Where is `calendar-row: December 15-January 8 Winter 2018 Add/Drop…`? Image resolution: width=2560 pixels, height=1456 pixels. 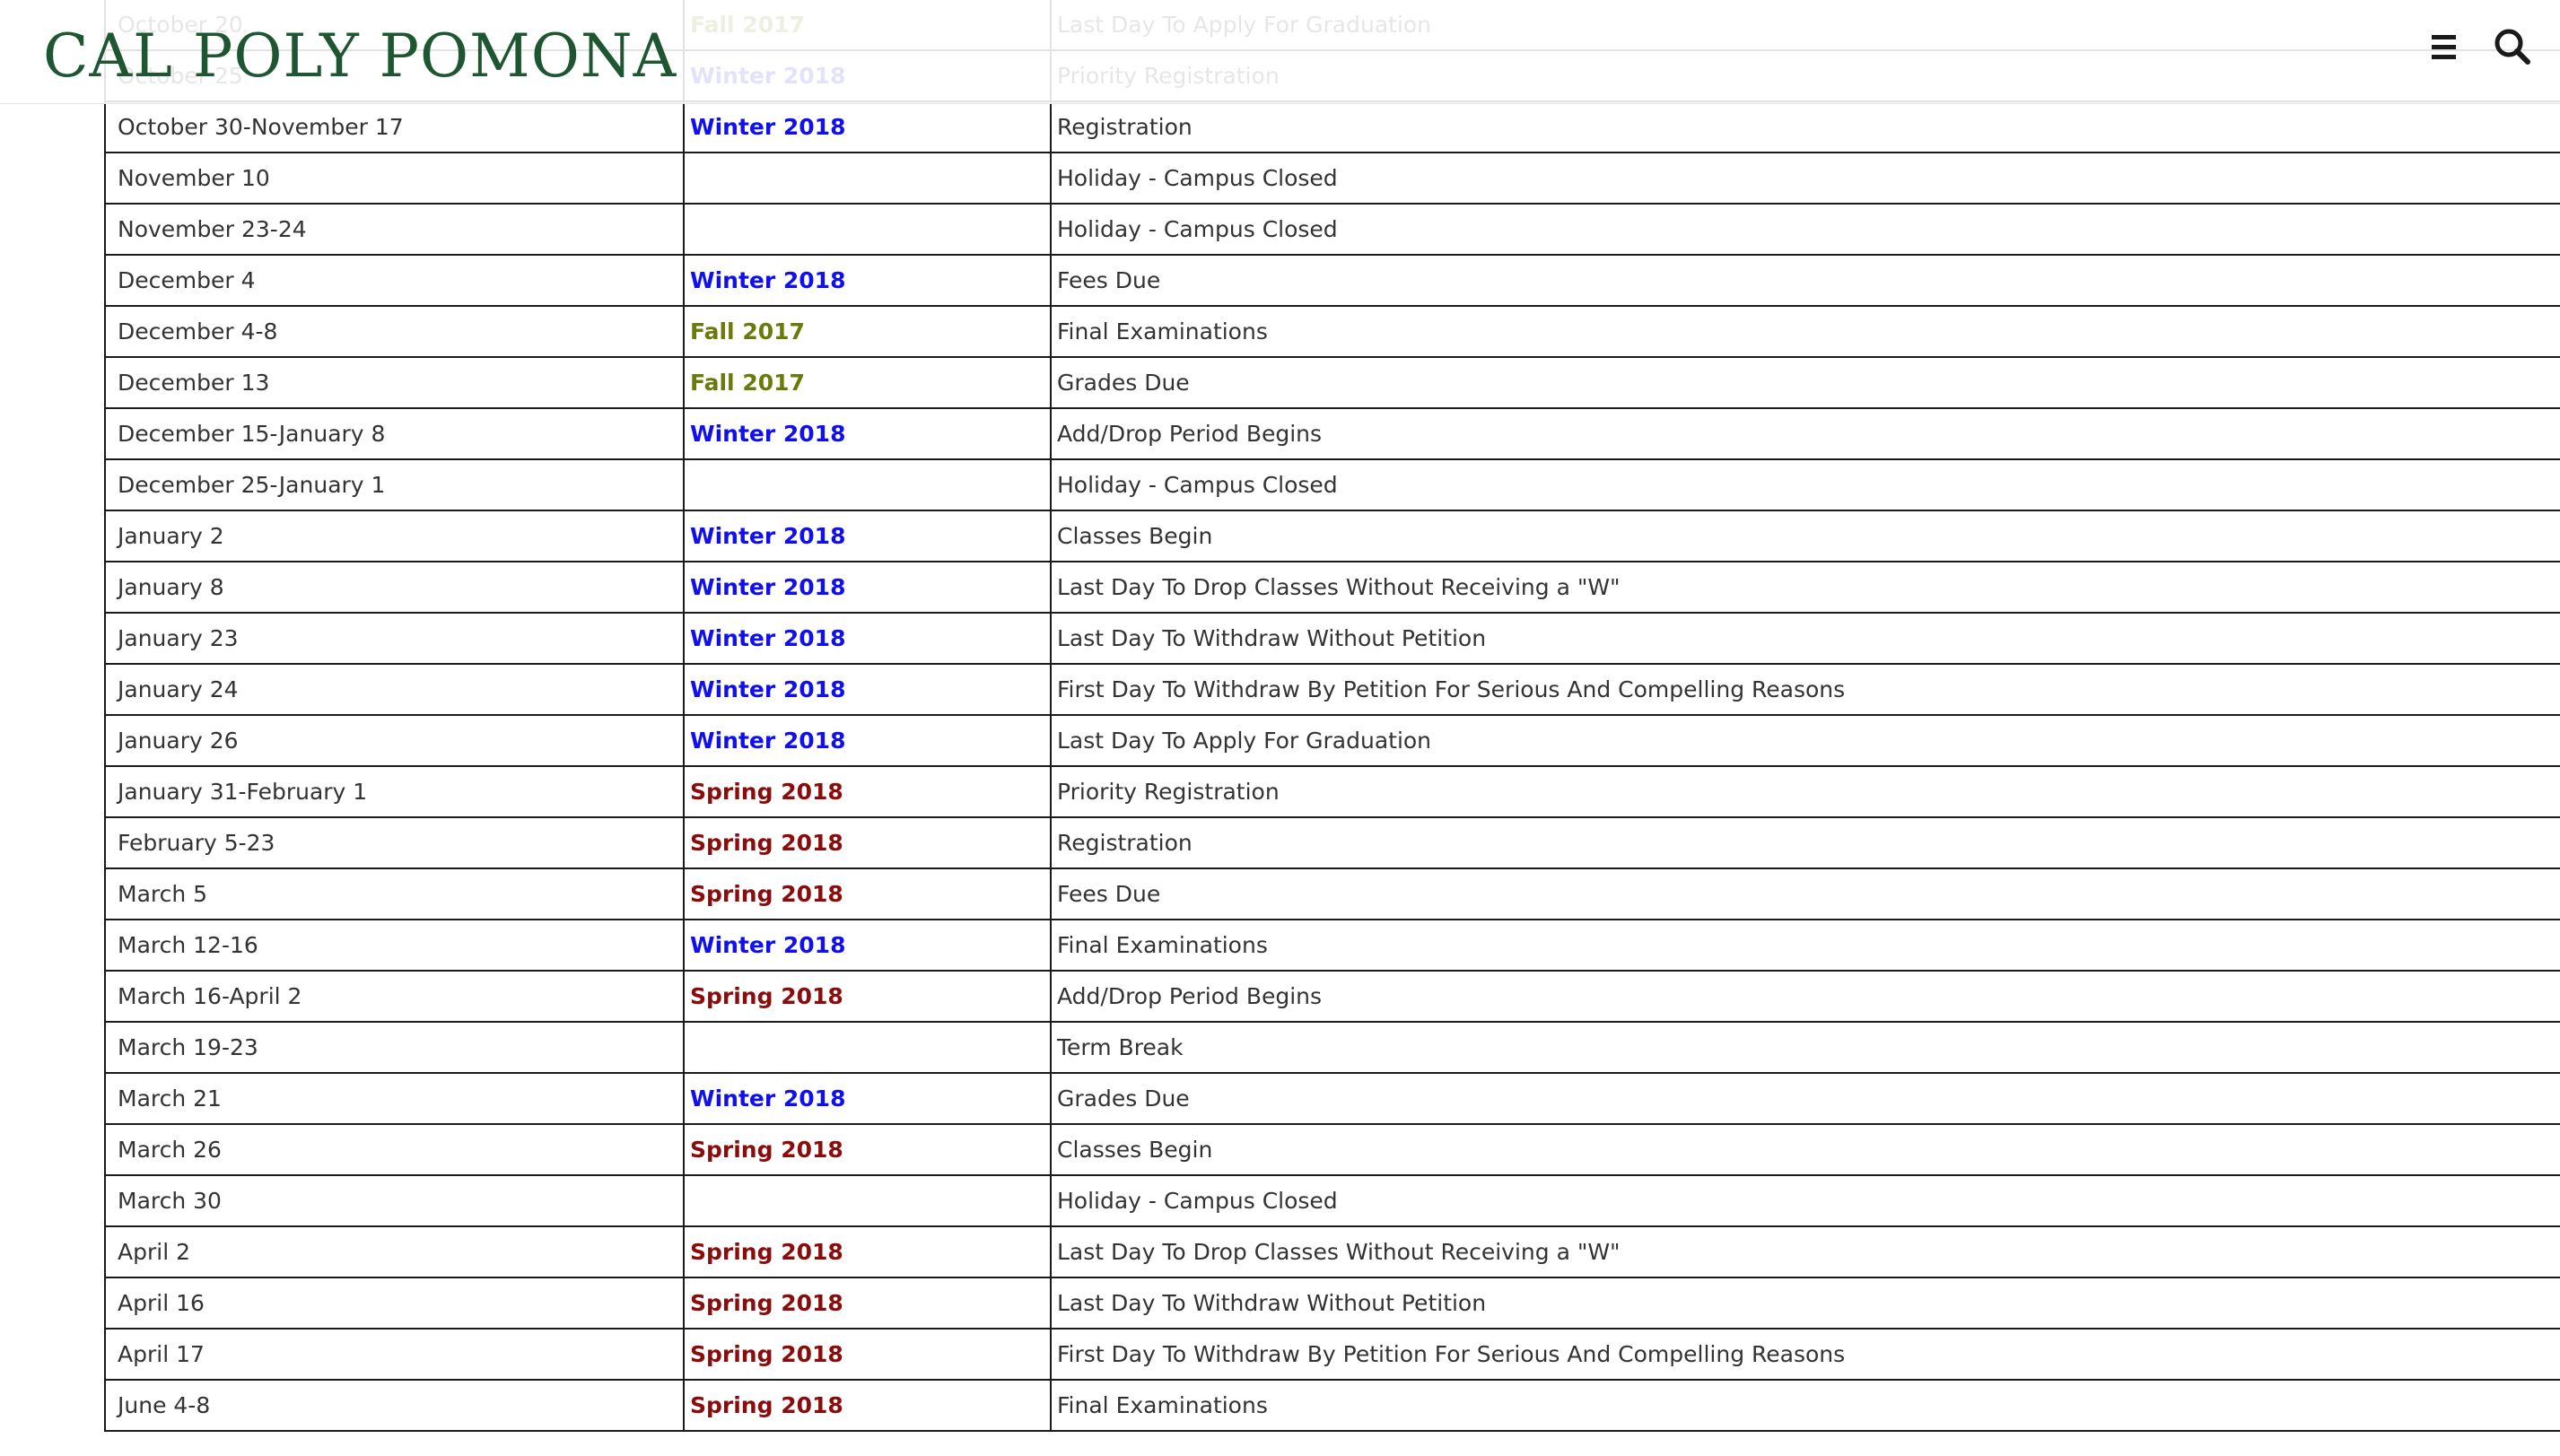
calendar-row: December 15-January 8 Winter 2018 Add/Drop… is located at coordinates (1332, 434).